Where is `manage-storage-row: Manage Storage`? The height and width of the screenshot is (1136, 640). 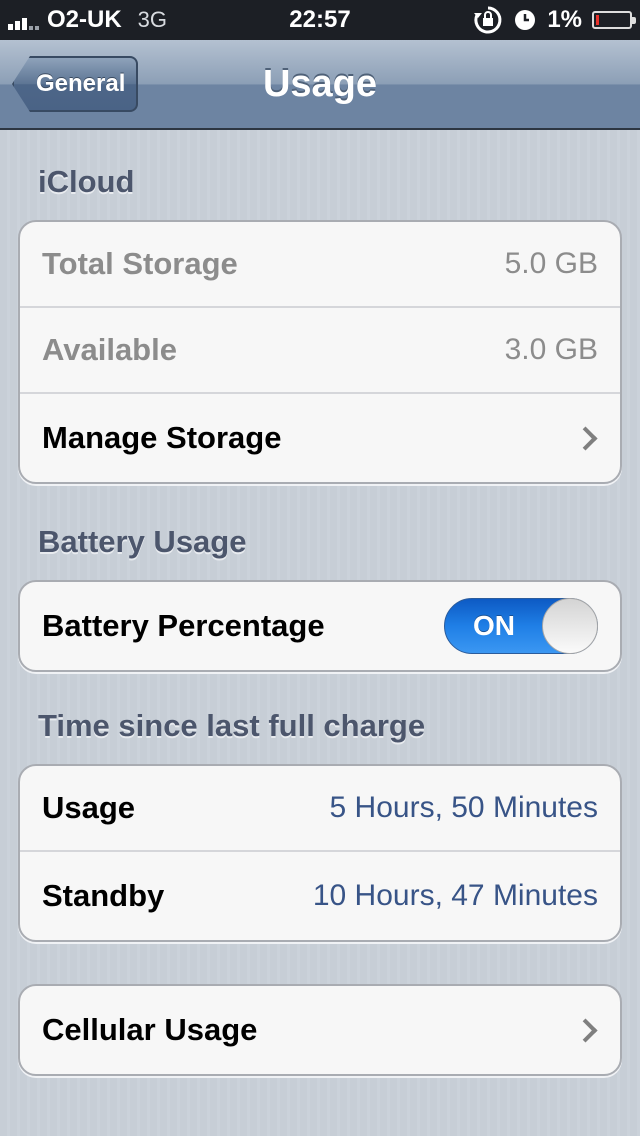 manage-storage-row: Manage Storage is located at coordinates (320, 438).